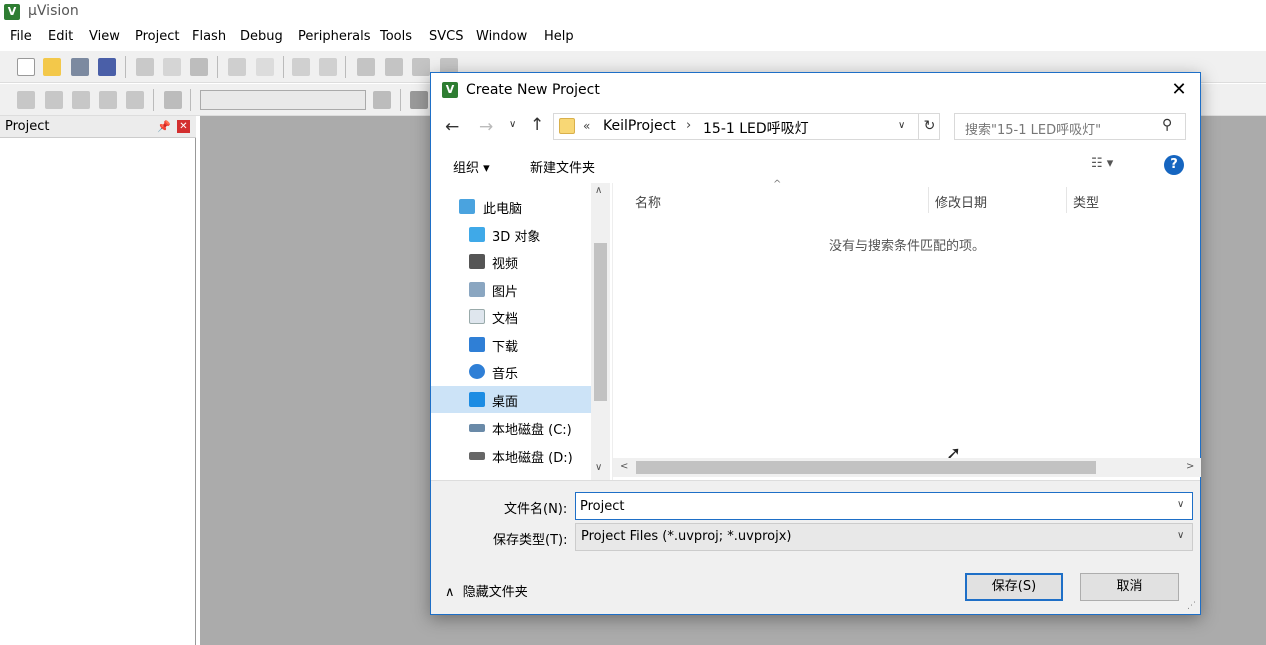 The width and height of the screenshot is (1266, 645). What do you see at coordinates (172, 67) in the screenshot?
I see `copy-icon` at bounding box center [172, 67].